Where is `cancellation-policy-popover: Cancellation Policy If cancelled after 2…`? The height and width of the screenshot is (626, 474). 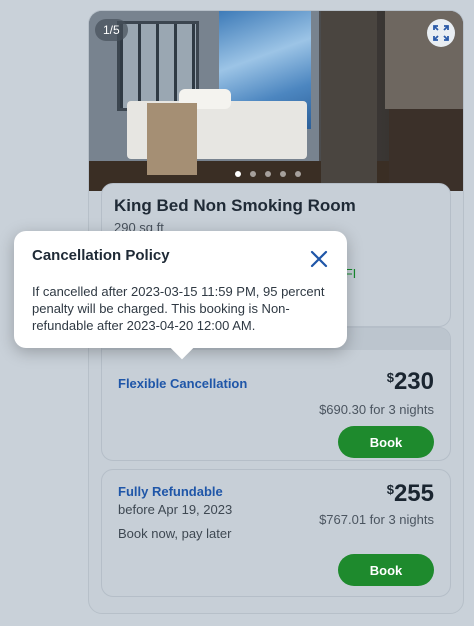
cancellation-policy-popover: Cancellation Policy If cancelled after 2… is located at coordinates (180, 289).